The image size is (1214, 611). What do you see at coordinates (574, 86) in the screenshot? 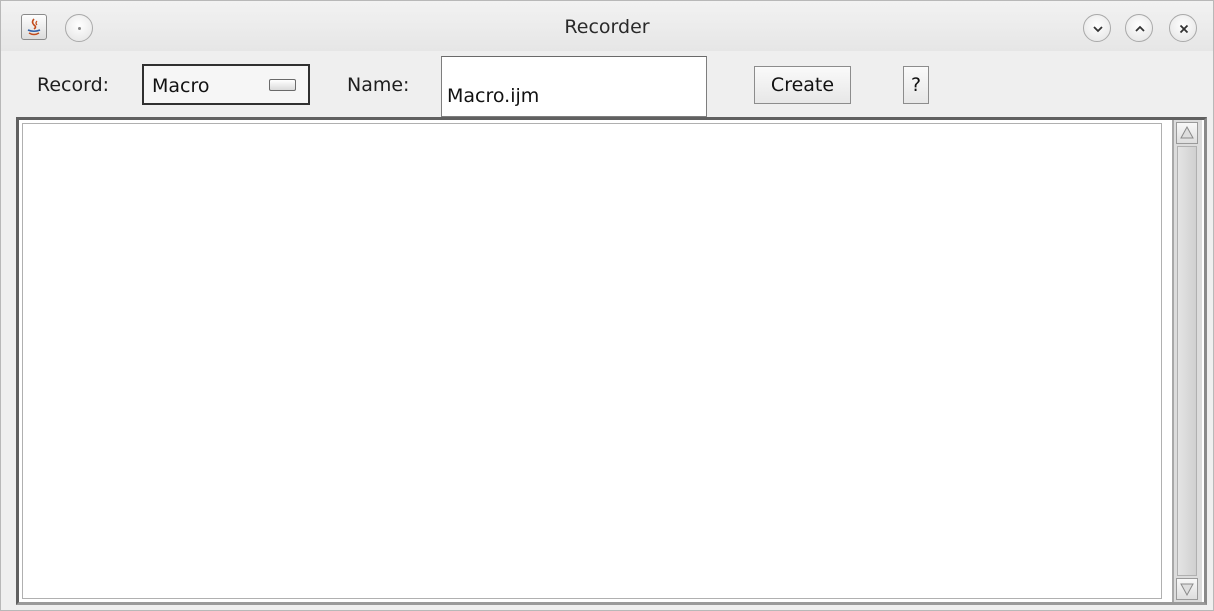
I see `name-input` at bounding box center [574, 86].